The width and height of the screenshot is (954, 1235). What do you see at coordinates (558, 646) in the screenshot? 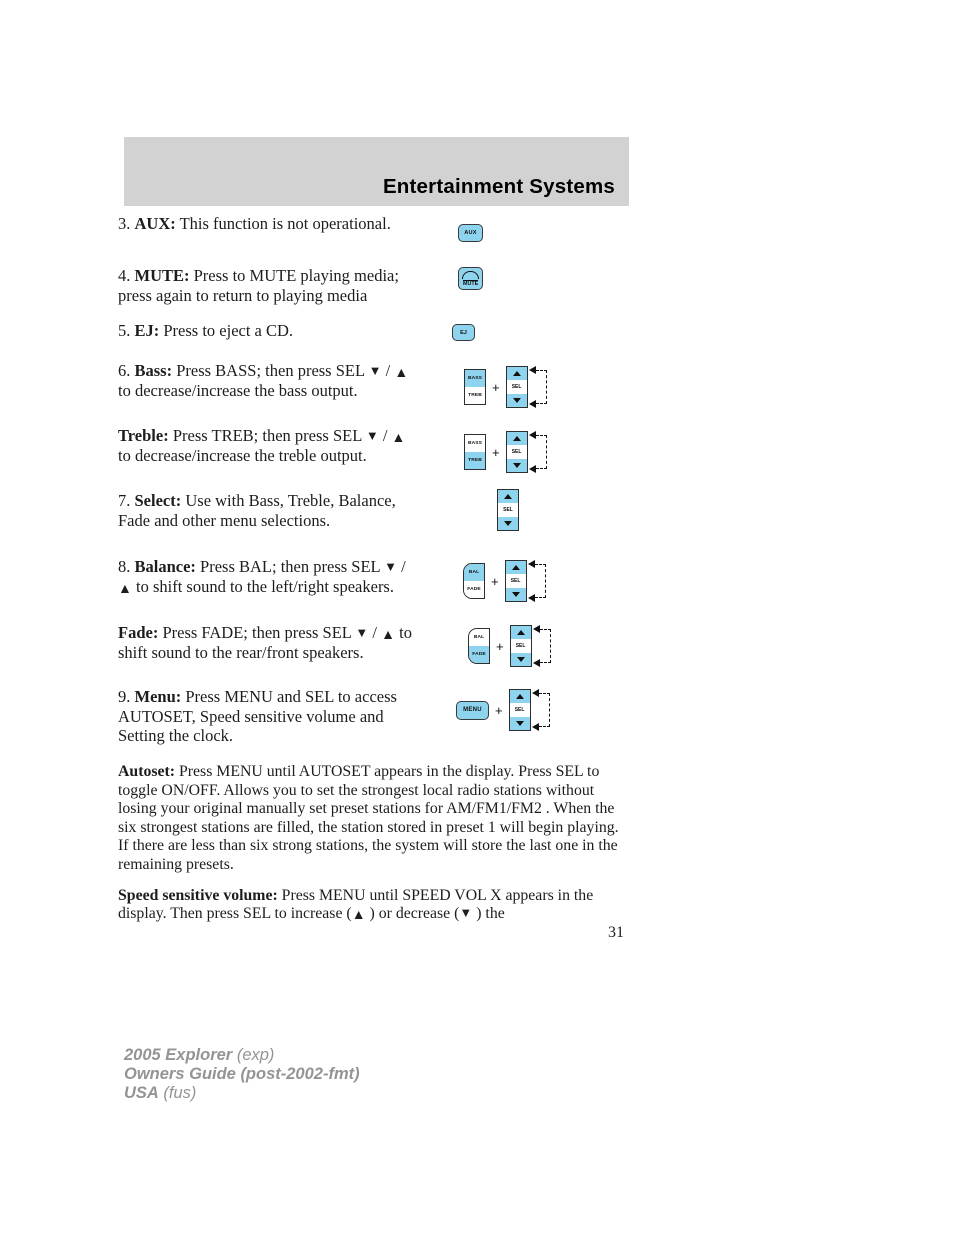
I see `fade-select-diagram: BAL FADE + SEL` at bounding box center [558, 646].